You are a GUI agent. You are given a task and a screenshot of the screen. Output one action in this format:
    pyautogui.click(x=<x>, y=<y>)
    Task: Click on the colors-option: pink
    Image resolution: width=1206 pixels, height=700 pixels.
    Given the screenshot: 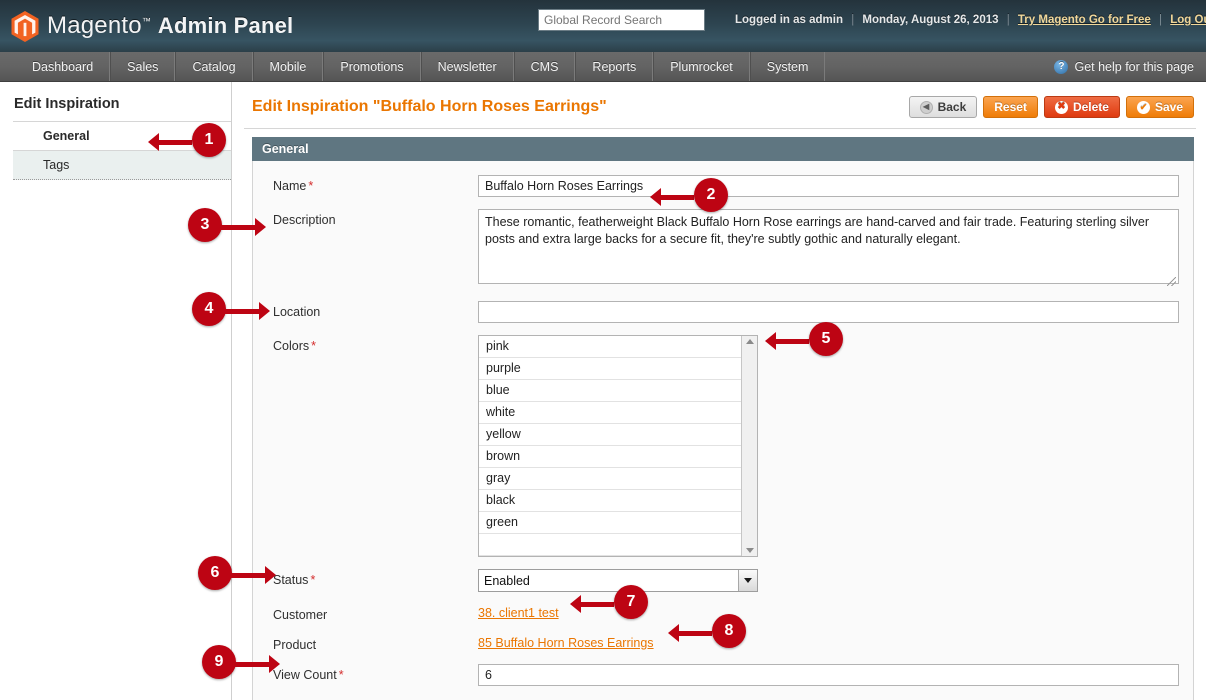 What is the action you would take?
    pyautogui.click(x=610, y=347)
    